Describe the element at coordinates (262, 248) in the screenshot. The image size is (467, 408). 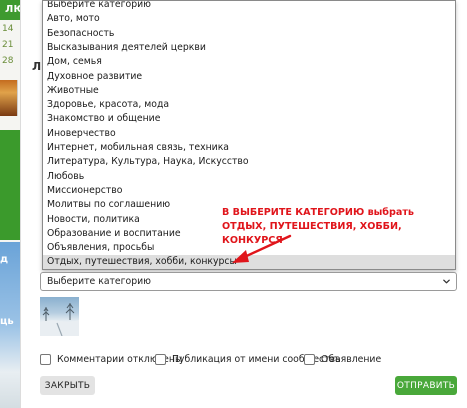
I see `arrow-annotation-icon` at that location.